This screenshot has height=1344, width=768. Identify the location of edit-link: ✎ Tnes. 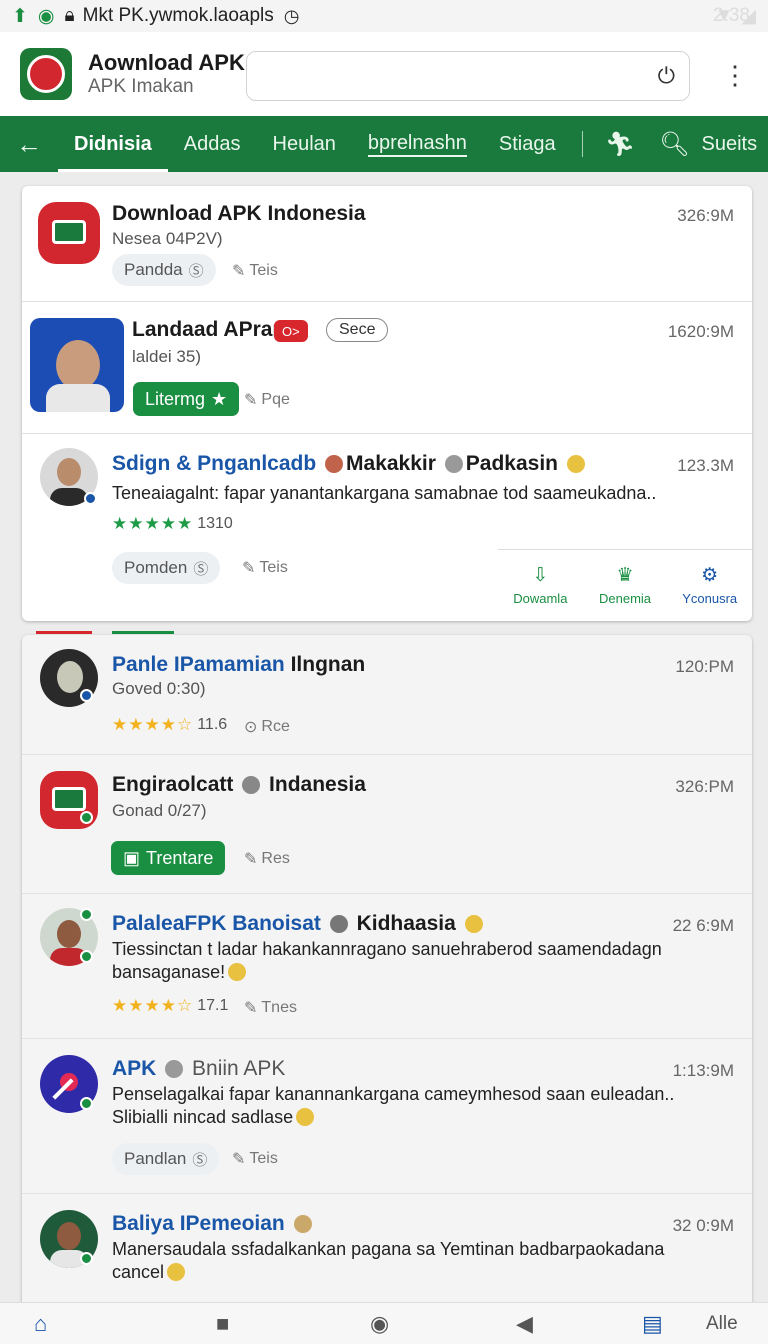
(270, 1008).